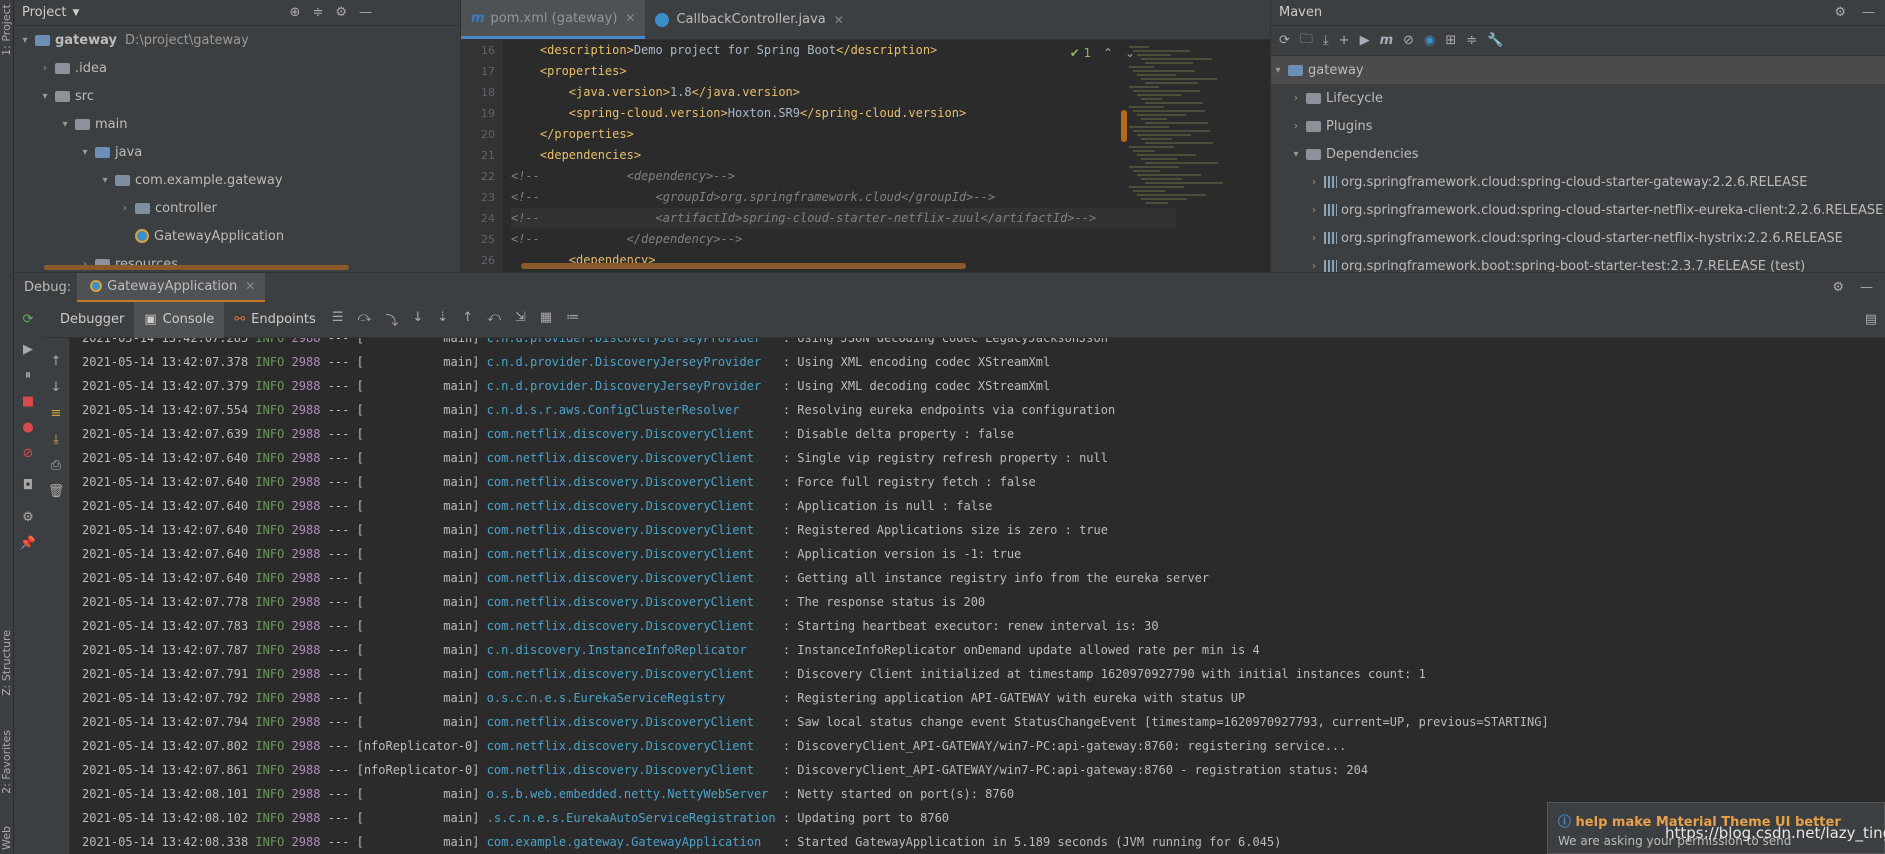  What do you see at coordinates (417, 319) in the screenshot?
I see `step-into-icon: ↓` at bounding box center [417, 319].